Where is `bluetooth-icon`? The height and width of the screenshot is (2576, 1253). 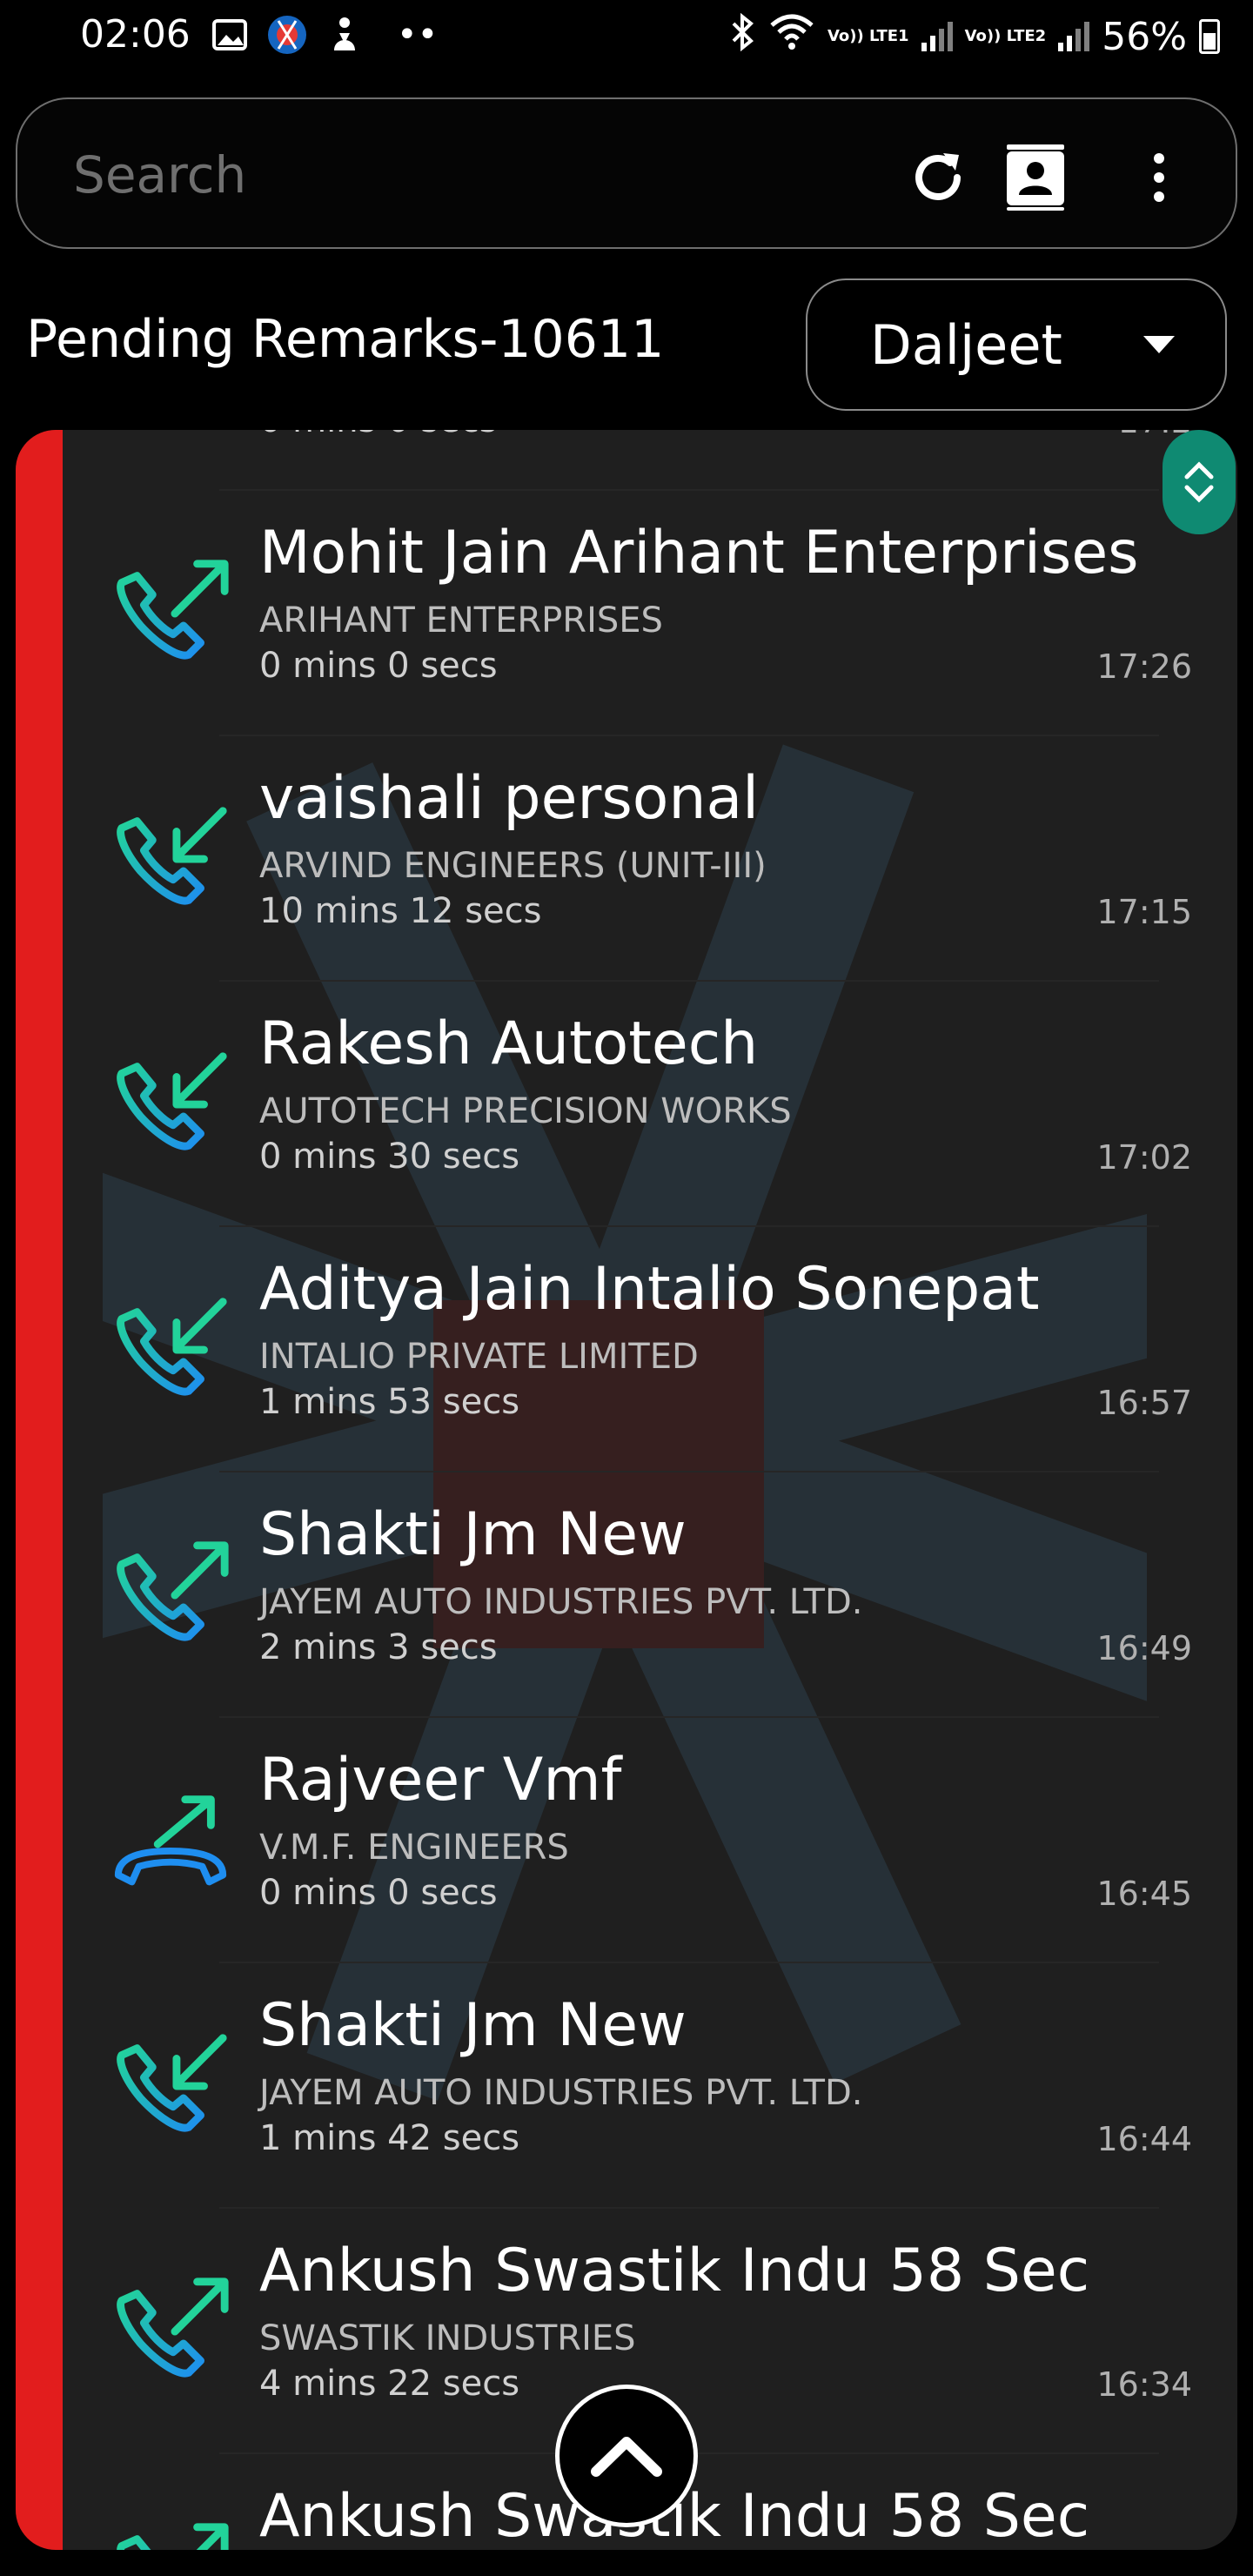 bluetooth-icon is located at coordinates (743, 37).